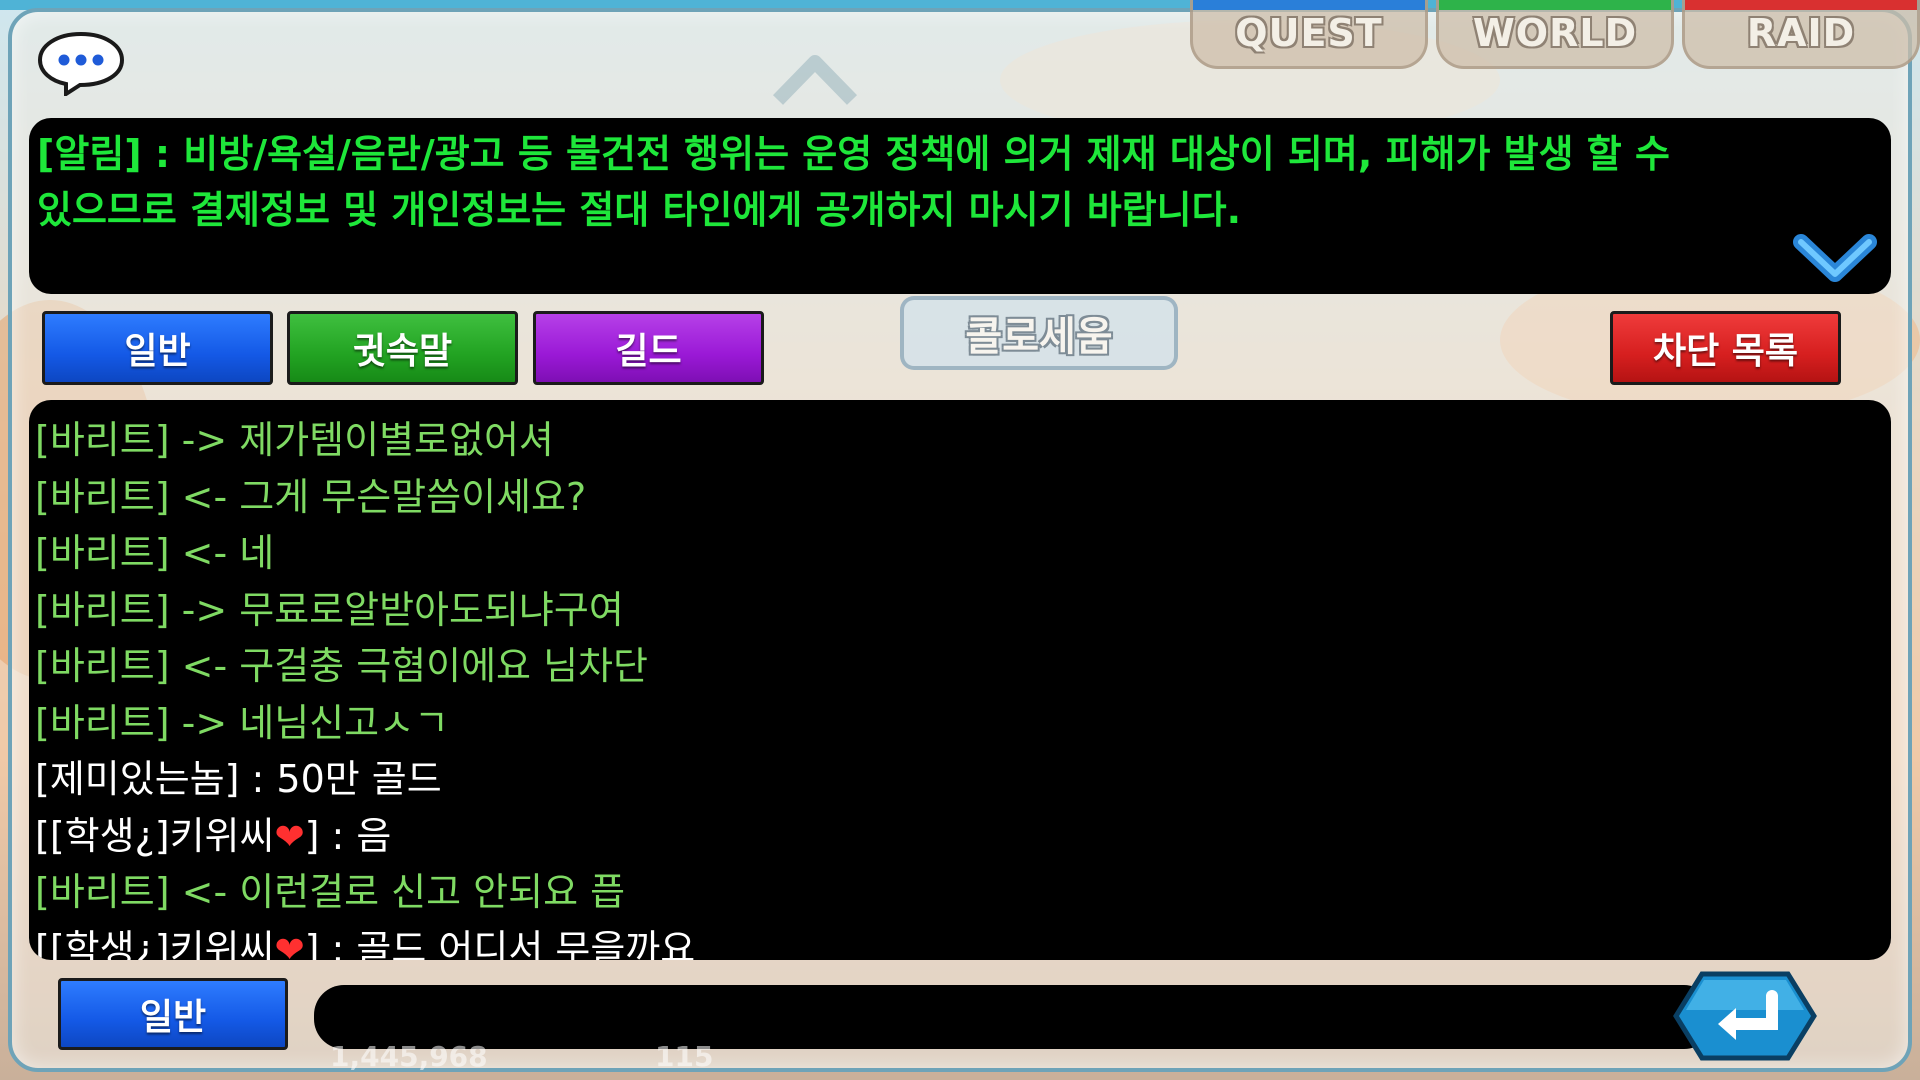 The width and height of the screenshot is (1920, 1080). I want to click on block-list-label: 차단 목록, so click(1725, 351).